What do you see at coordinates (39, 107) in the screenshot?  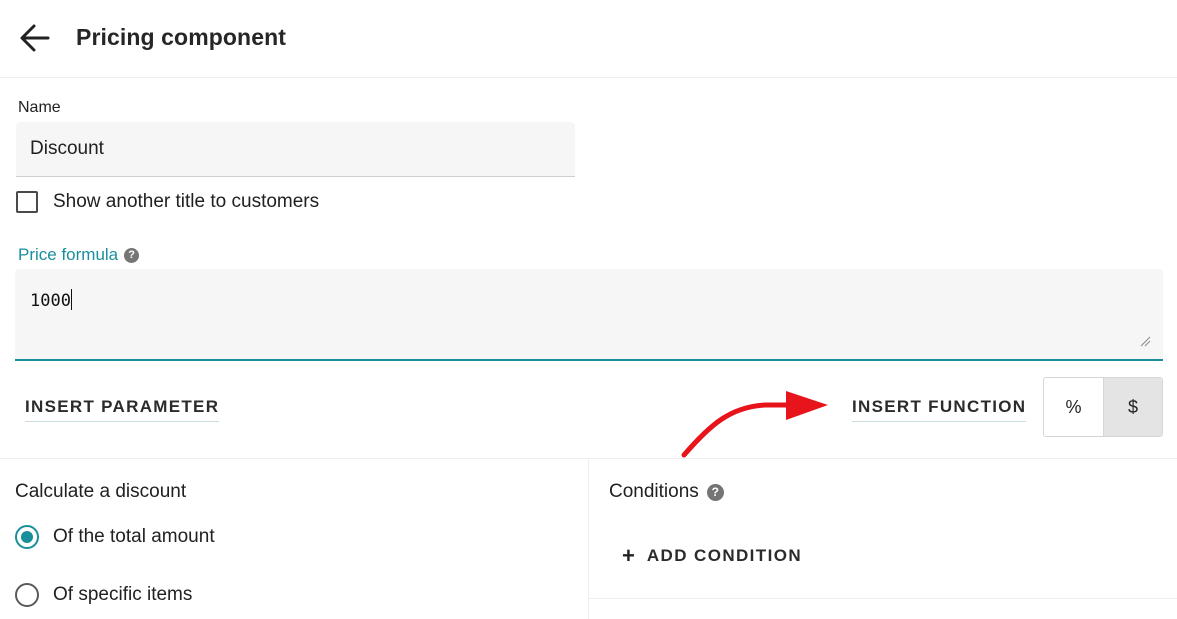 I see `name-label: Name` at bounding box center [39, 107].